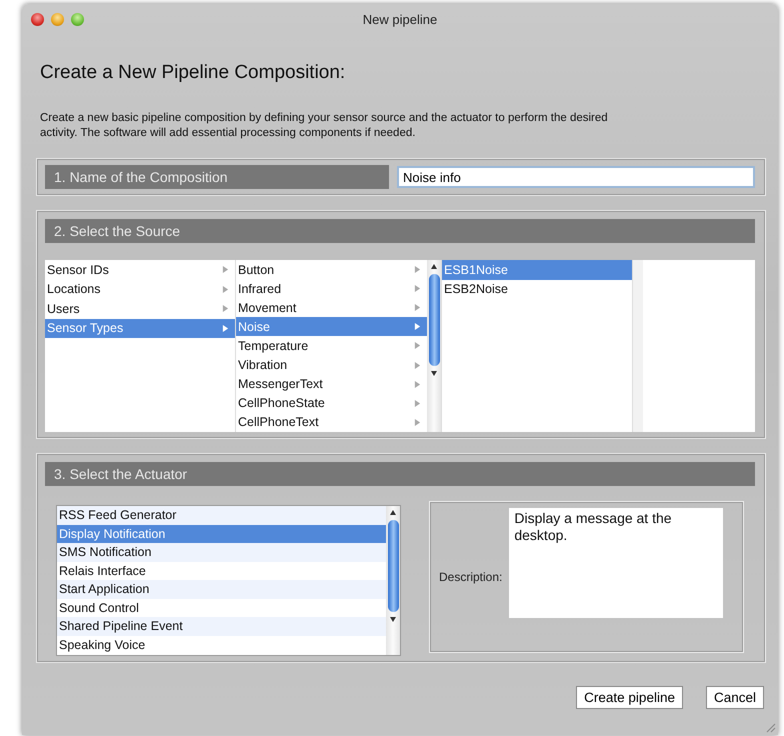 The width and height of the screenshot is (784, 736). I want to click on browser-item: Infrared, so click(331, 288).